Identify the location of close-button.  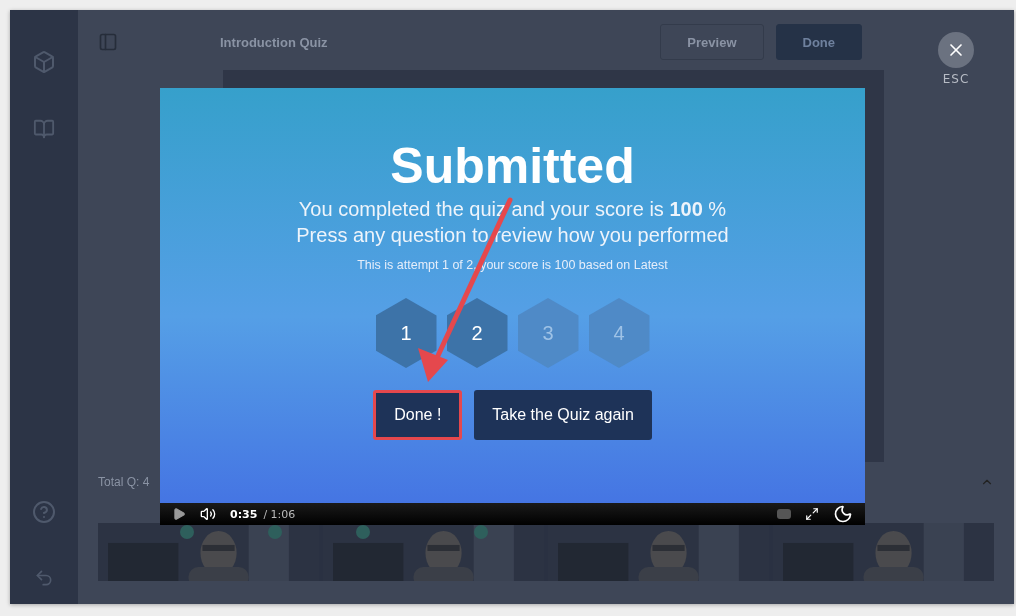
(956, 50).